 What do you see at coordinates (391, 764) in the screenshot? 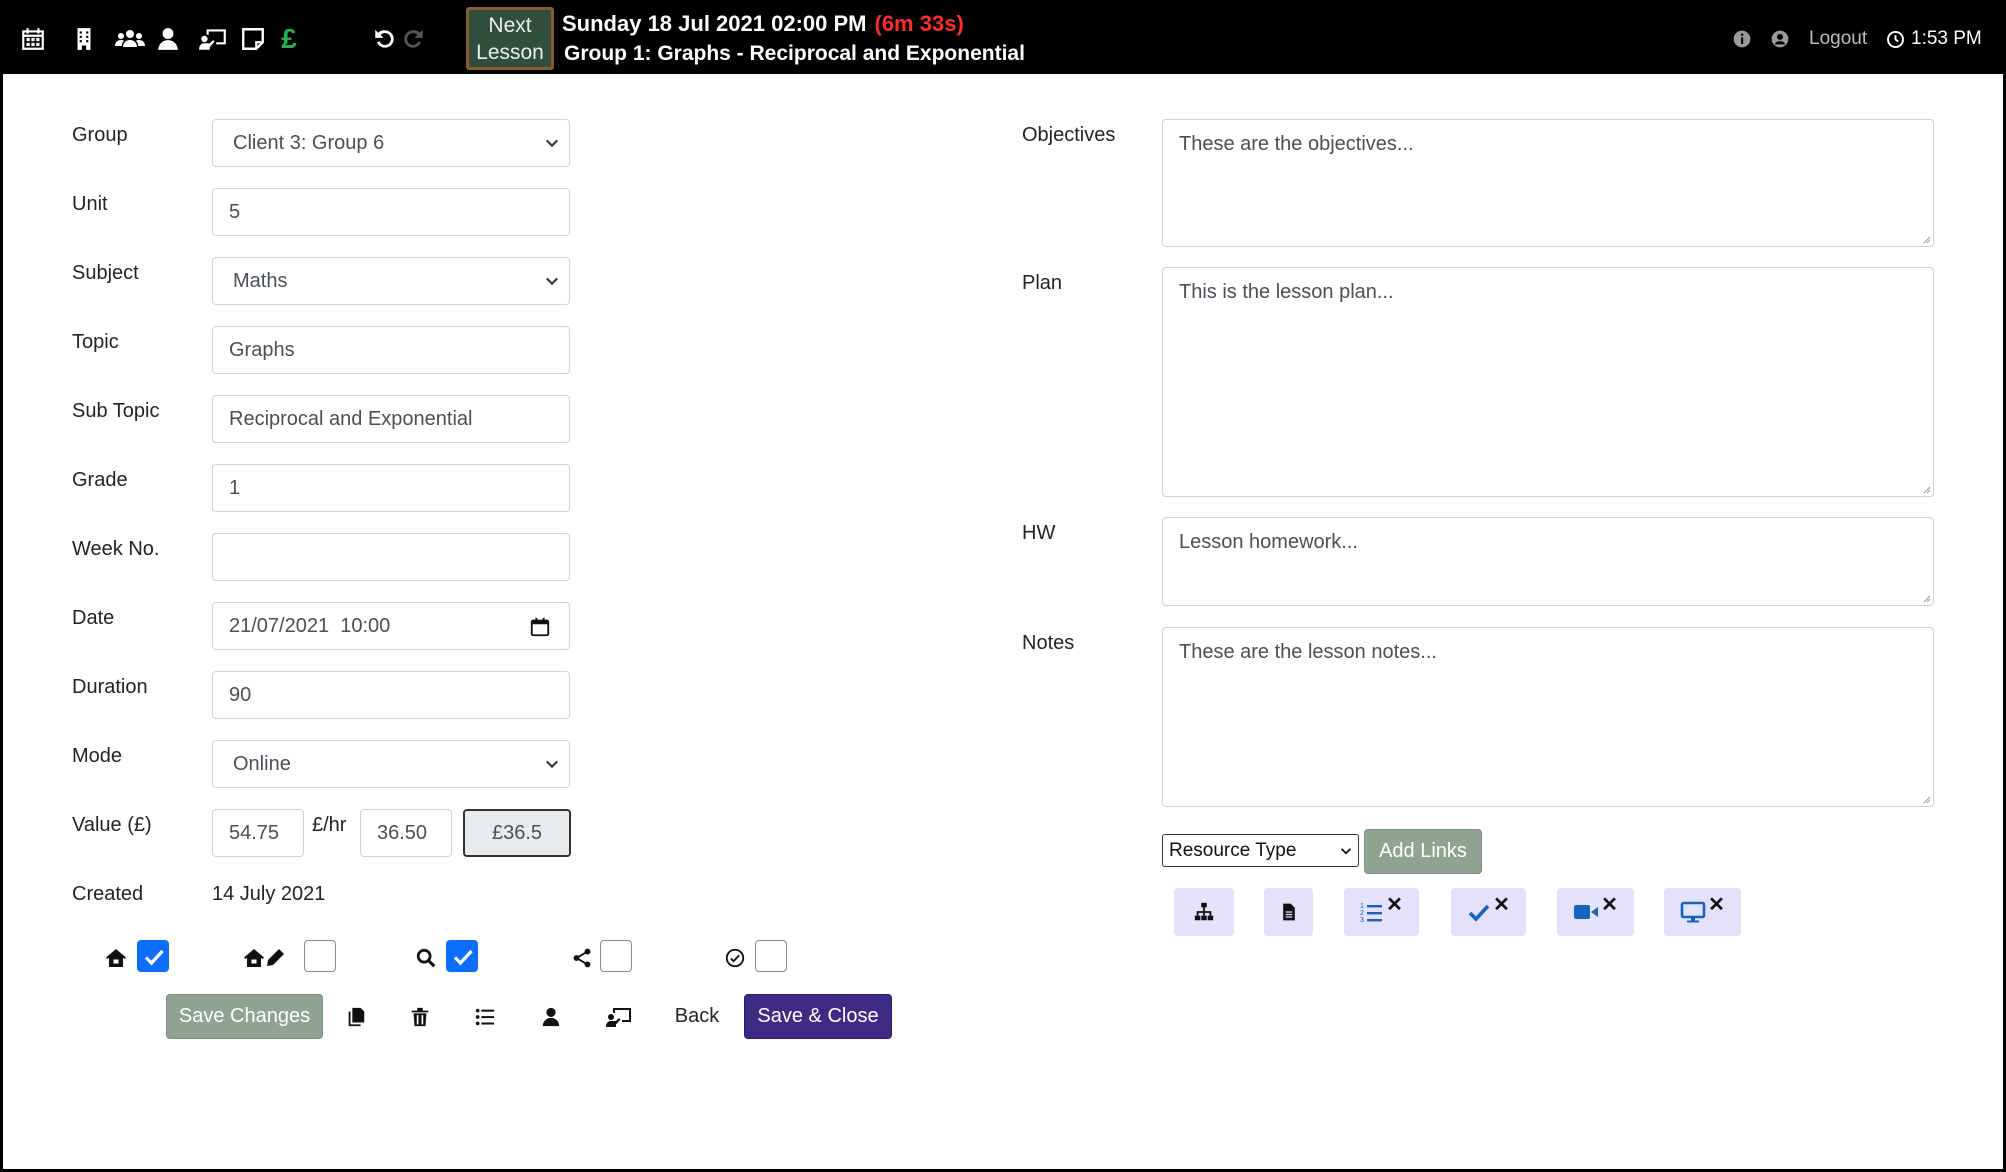
I see `mode-select: Online` at bounding box center [391, 764].